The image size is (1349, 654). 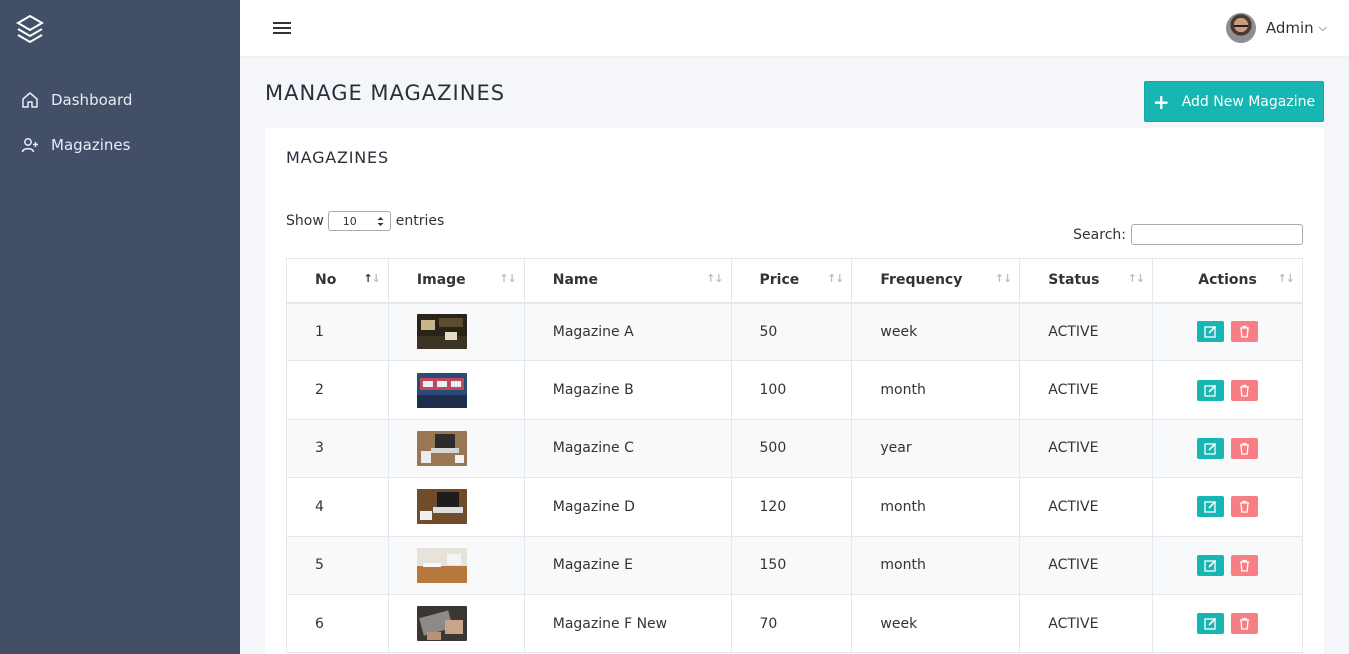 What do you see at coordinates (1217, 234) in the screenshot?
I see `search-input` at bounding box center [1217, 234].